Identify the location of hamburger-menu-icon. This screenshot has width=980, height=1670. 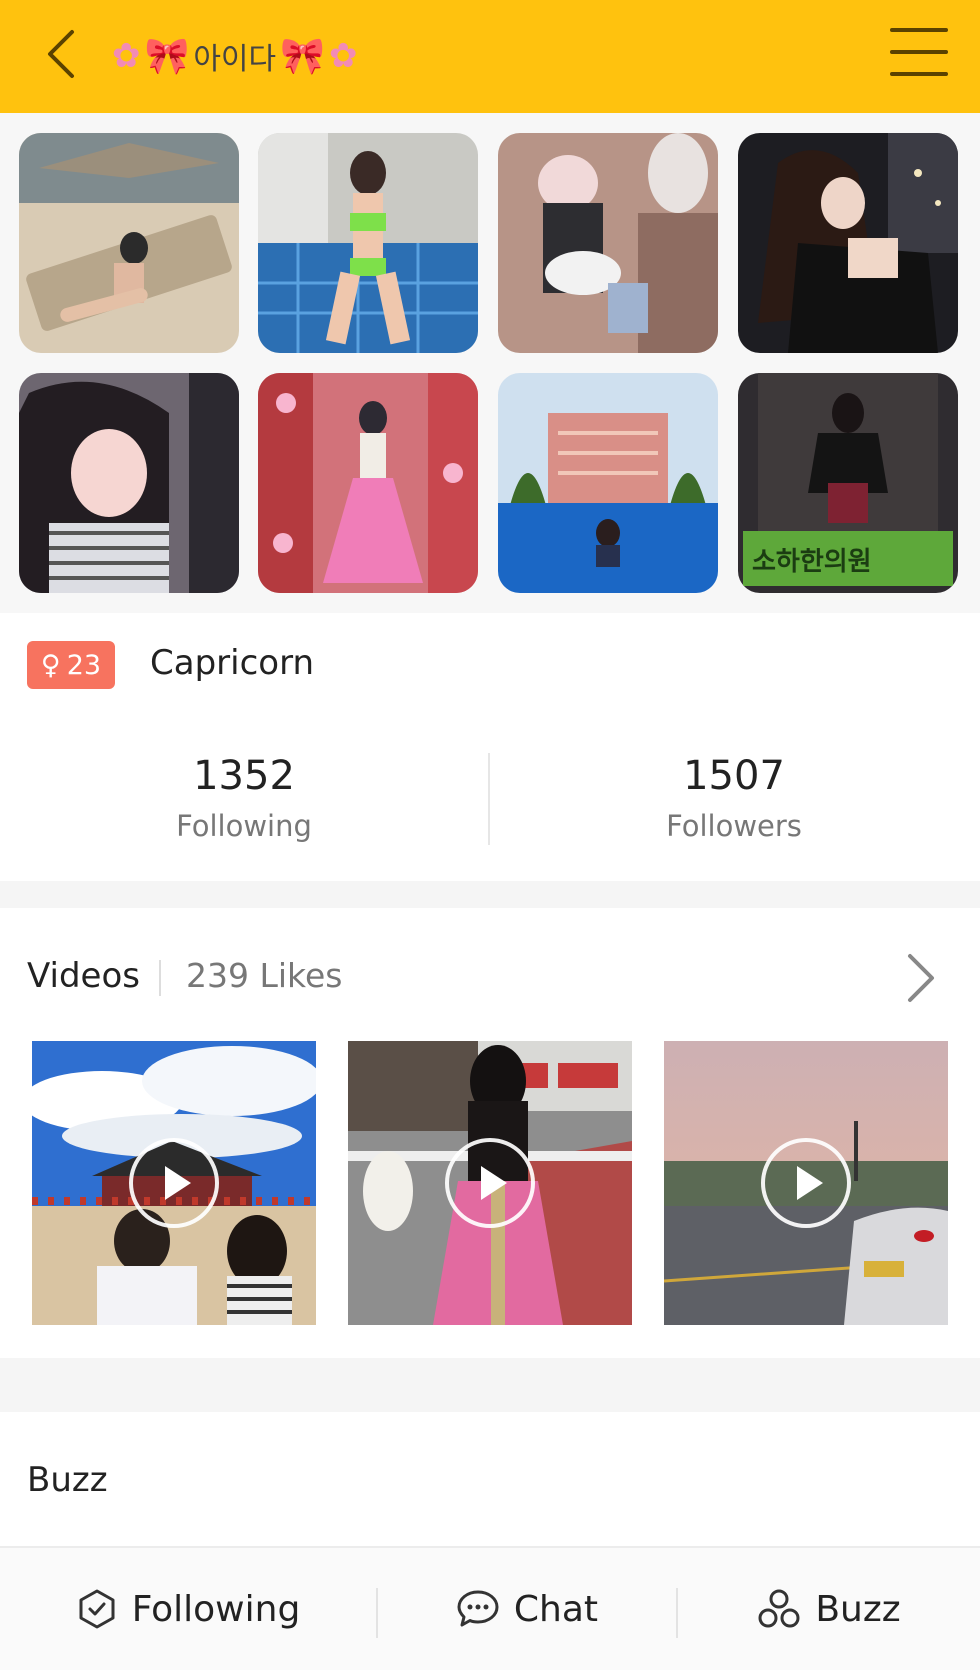
(919, 52).